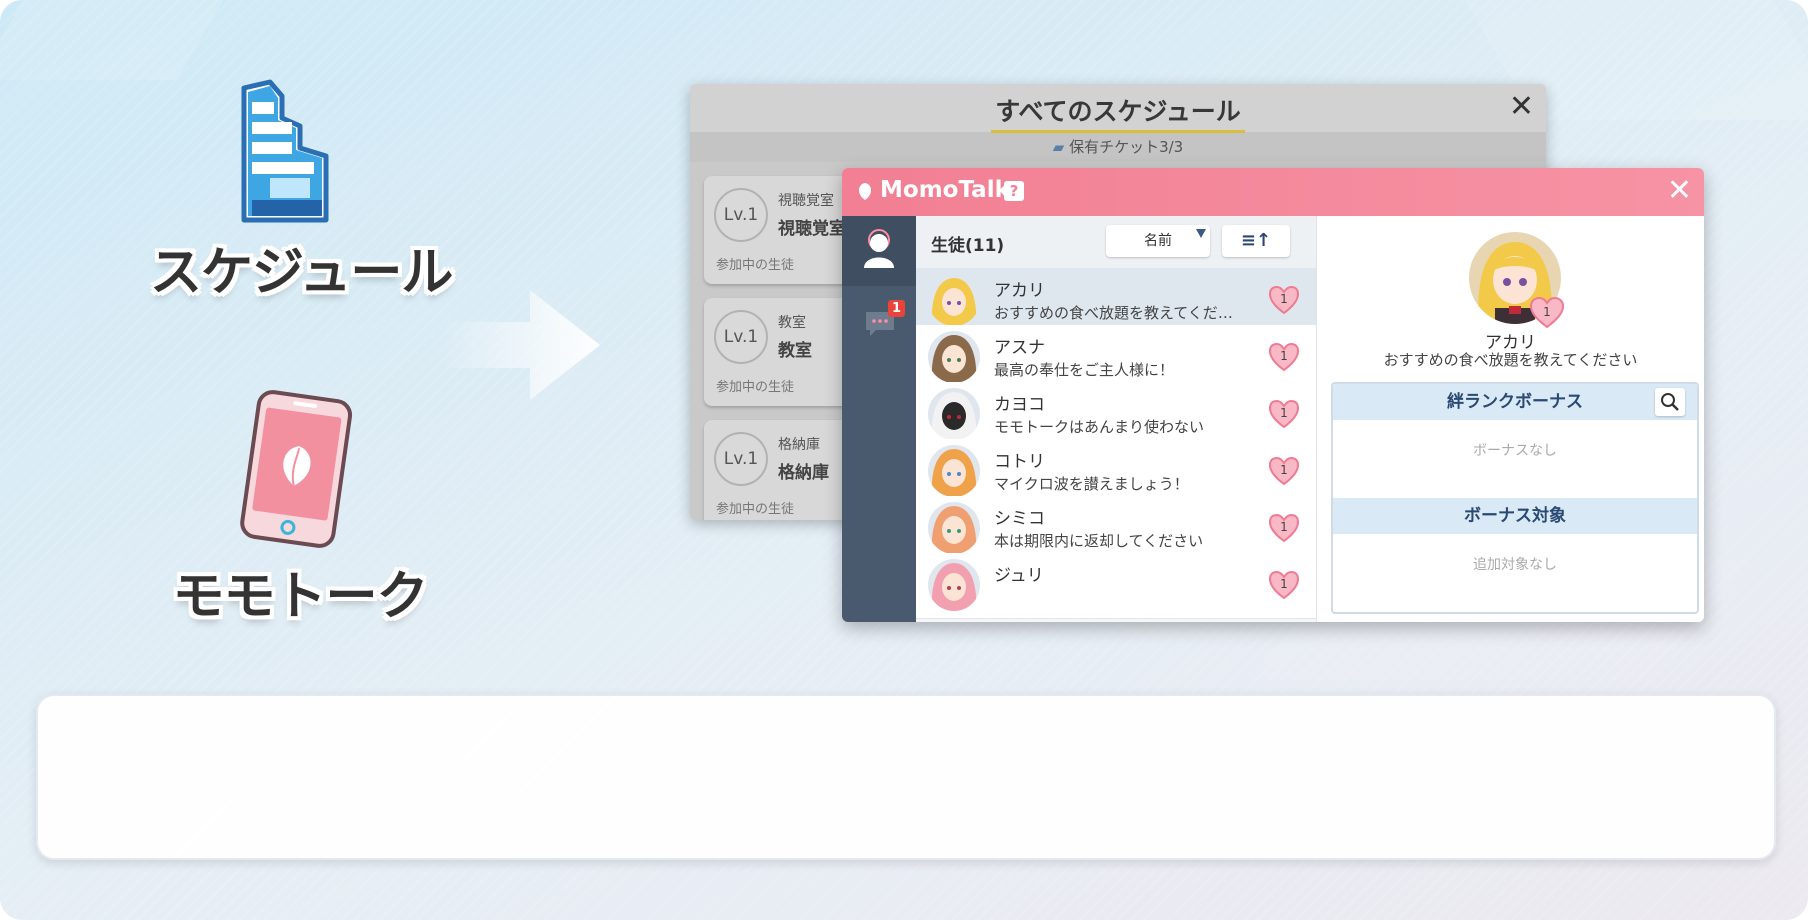 The height and width of the screenshot is (920, 1808). What do you see at coordinates (1019, 519) in the screenshot?
I see `student-name: シミコ` at bounding box center [1019, 519].